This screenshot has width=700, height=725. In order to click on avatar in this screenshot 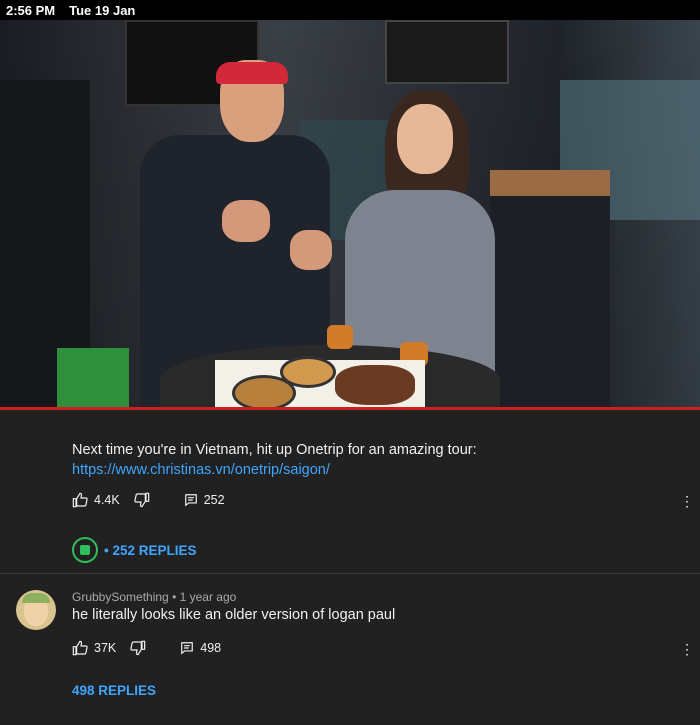, I will do `click(36, 610)`.